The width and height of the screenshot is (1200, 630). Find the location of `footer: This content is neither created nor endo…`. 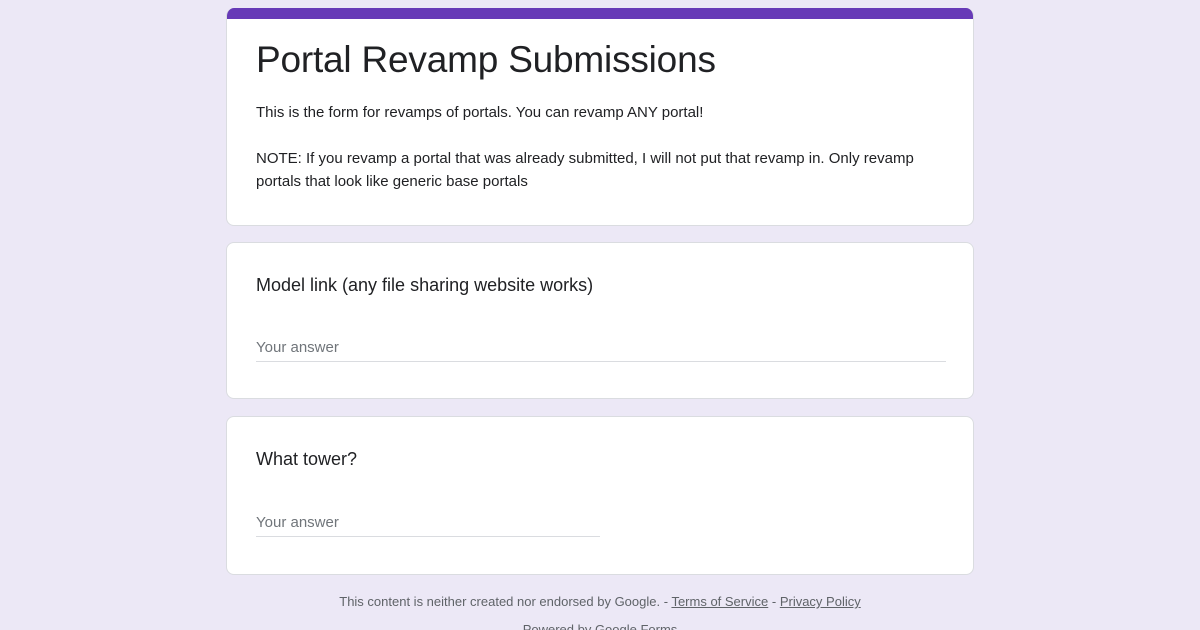

footer: This content is neither created nor endo… is located at coordinates (600, 602).